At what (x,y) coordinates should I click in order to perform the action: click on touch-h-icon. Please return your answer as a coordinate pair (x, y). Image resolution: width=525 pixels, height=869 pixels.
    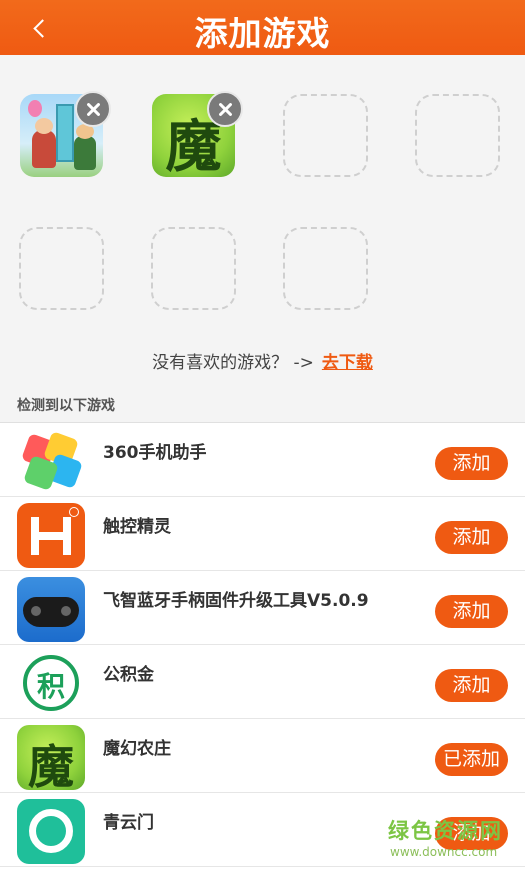
    Looking at the image, I should click on (51, 535).